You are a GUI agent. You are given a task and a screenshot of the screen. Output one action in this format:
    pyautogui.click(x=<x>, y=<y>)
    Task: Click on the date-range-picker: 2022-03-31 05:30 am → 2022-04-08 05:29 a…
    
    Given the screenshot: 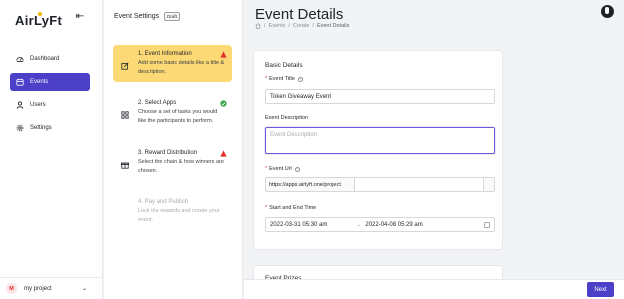 What is the action you would take?
    pyautogui.click(x=380, y=224)
    